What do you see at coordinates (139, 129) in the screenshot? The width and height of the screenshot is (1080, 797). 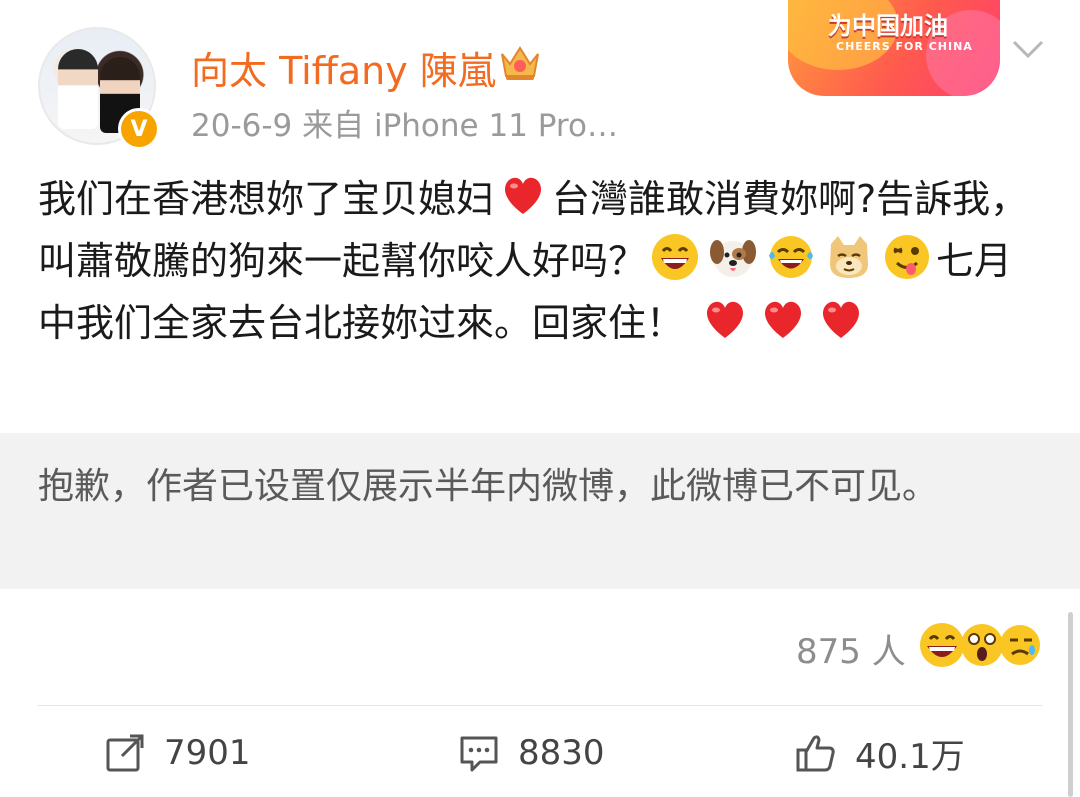 I see `verified-badge-icon: V` at bounding box center [139, 129].